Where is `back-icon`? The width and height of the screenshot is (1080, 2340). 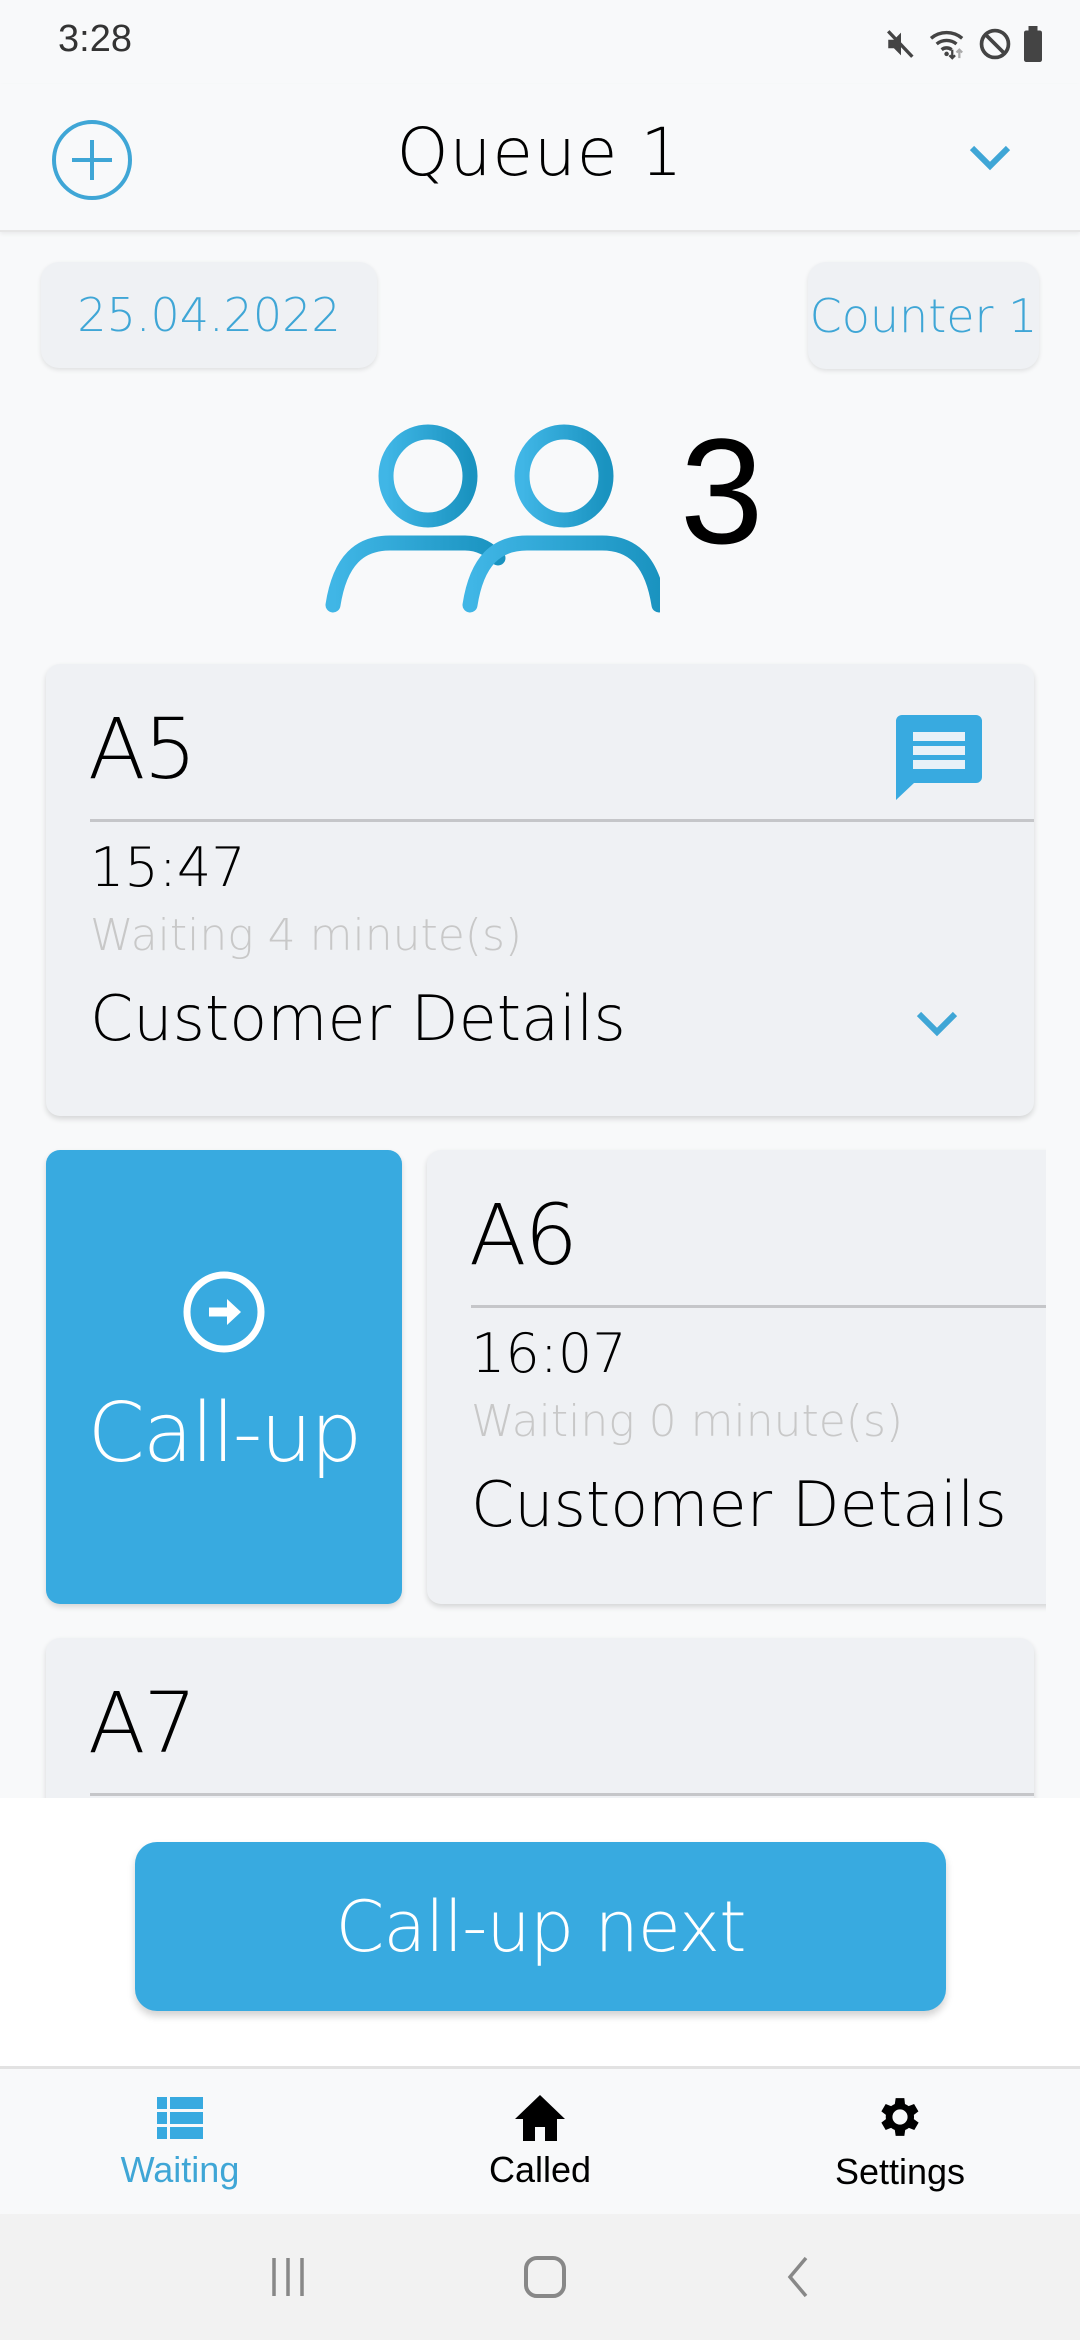
back-icon is located at coordinates (797, 2277).